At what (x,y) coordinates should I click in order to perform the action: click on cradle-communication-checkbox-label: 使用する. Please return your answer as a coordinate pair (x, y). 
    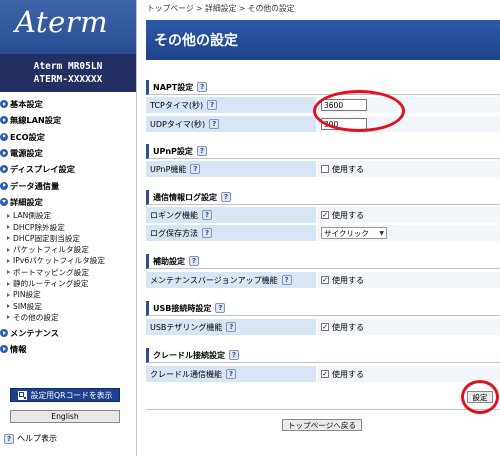
    Looking at the image, I should click on (348, 374).